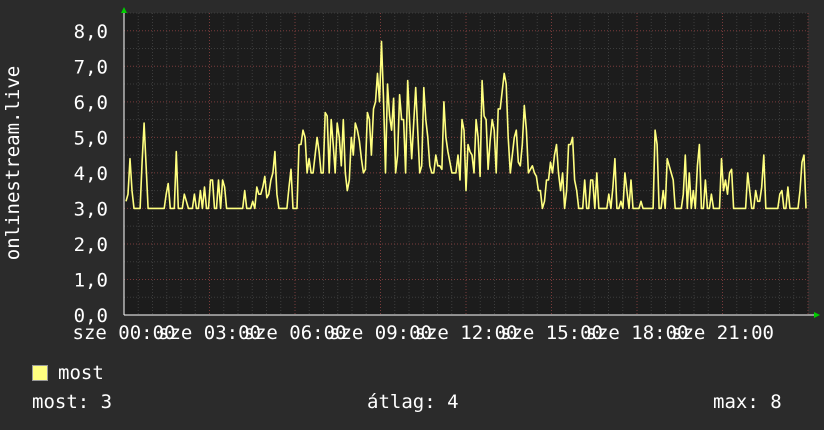 Image resolution: width=824 pixels, height=430 pixels. I want to click on legend-swatch, so click(40, 373).